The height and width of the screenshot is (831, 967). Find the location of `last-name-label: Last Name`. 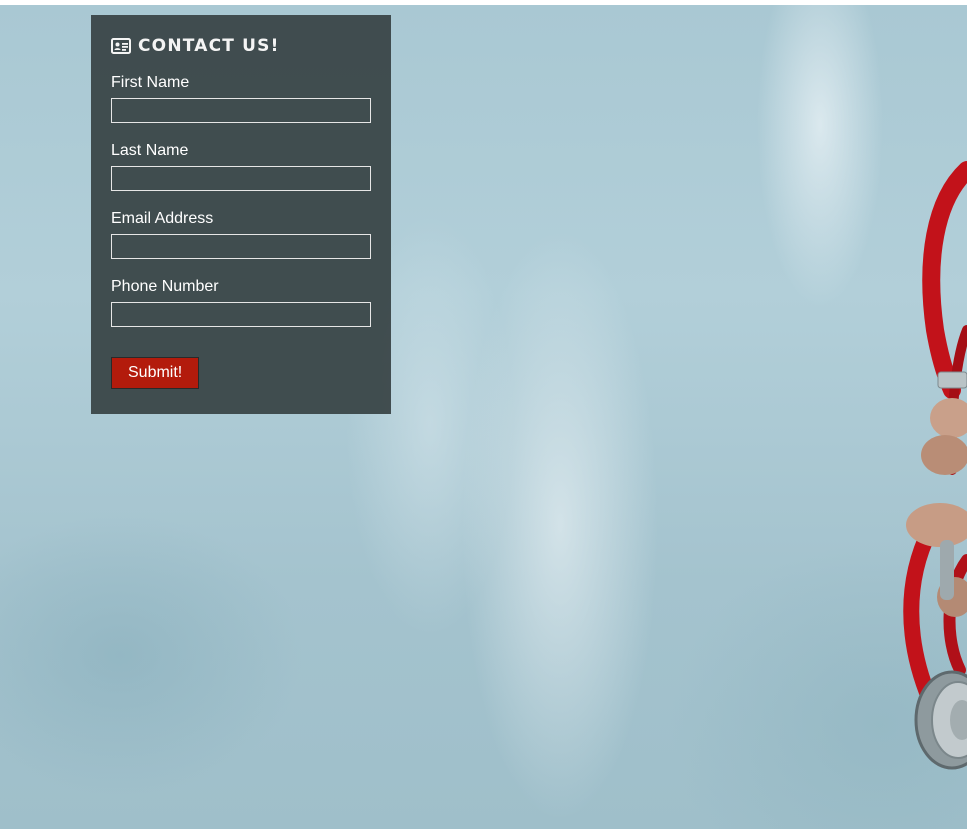

last-name-label: Last Name is located at coordinates (150, 150).